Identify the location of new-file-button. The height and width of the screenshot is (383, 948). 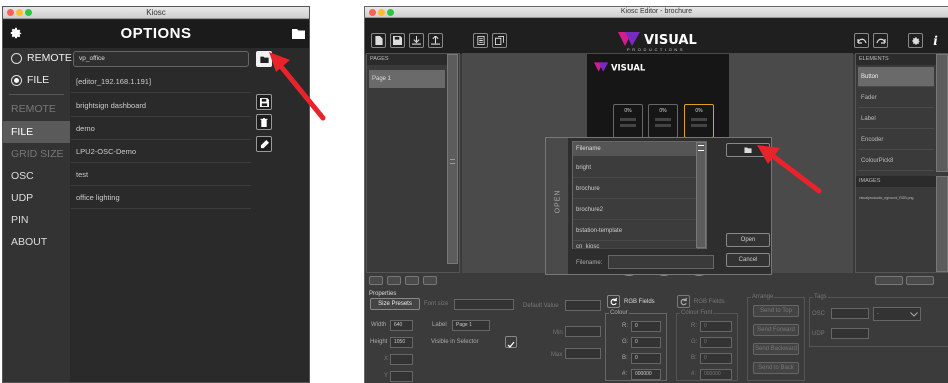
(378, 40).